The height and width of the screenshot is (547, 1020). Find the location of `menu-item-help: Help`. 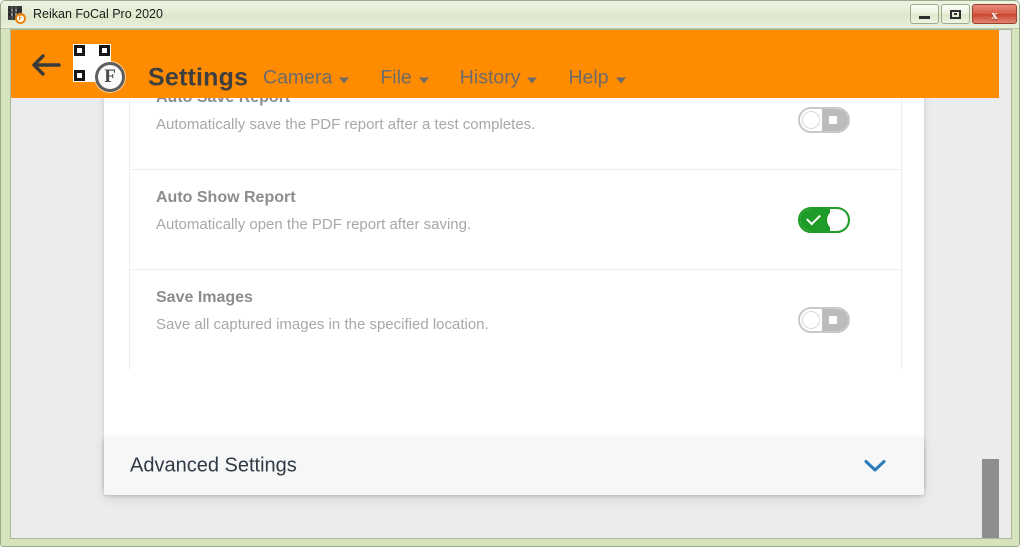

menu-item-help: Help is located at coordinates (597, 78).